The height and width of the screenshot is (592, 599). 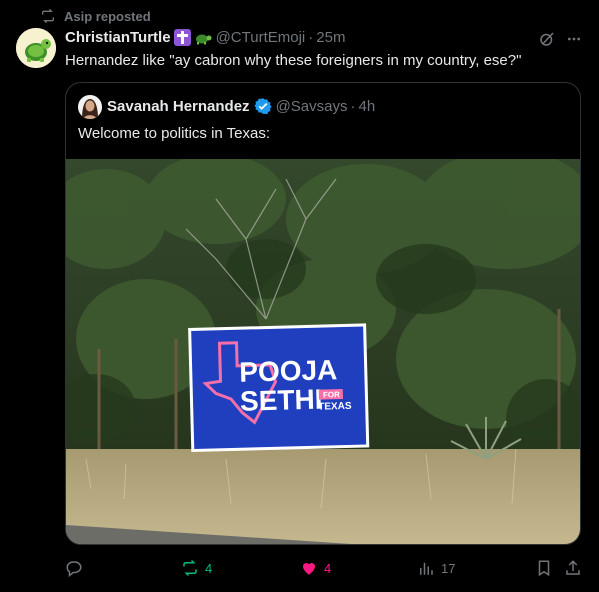 I want to click on repost-indicator: Asip reposted, so click(x=95, y=16).